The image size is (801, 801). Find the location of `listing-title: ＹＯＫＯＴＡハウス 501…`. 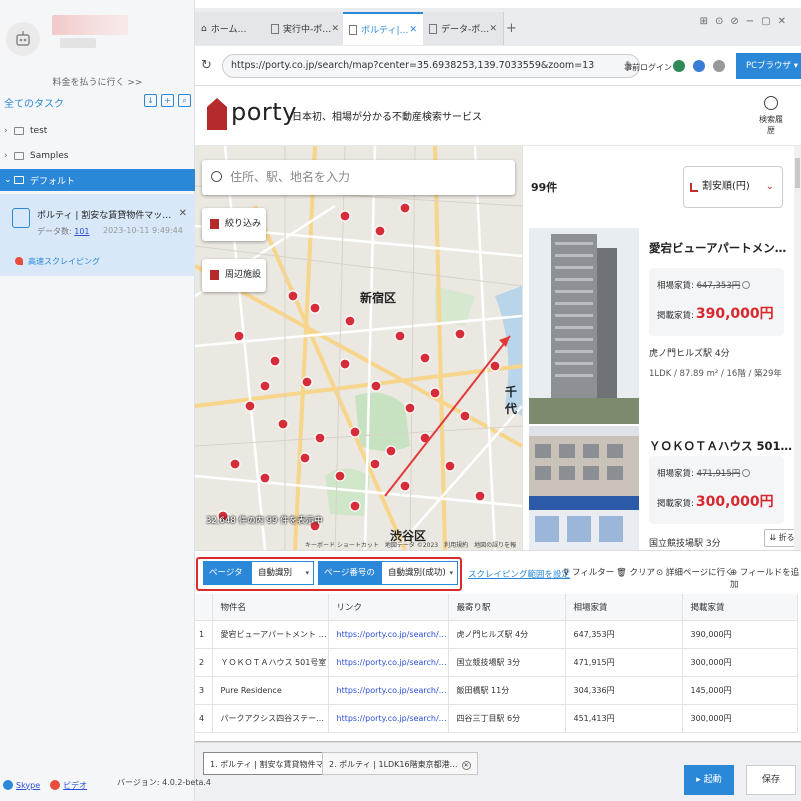

listing-title: ＹＯＫＯＴＡハウス 501… is located at coordinates (725, 446).